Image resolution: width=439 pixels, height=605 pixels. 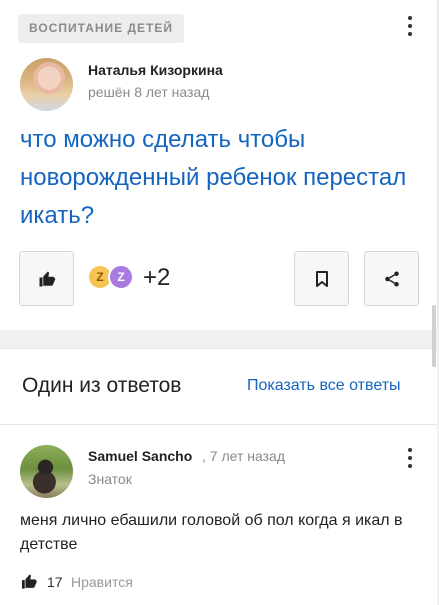 What do you see at coordinates (149, 92) in the screenshot?
I see `solved-meta: решён 8 лет назад` at bounding box center [149, 92].